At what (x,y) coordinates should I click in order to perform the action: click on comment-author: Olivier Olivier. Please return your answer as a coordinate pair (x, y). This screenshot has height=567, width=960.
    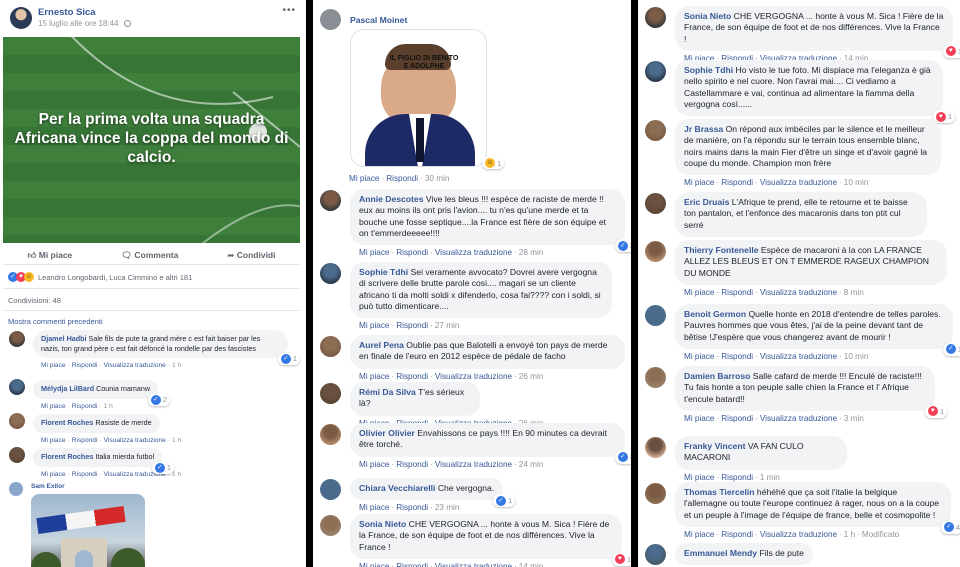
    Looking at the image, I should click on (387, 433).